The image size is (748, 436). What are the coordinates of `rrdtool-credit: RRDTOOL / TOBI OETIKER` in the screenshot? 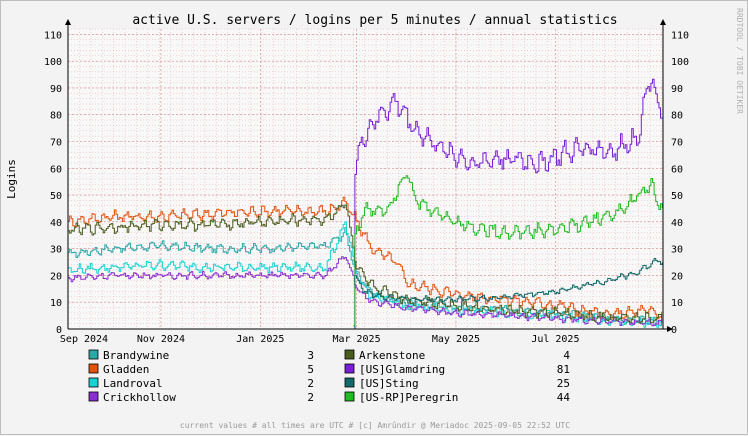 It's located at (739, 61).